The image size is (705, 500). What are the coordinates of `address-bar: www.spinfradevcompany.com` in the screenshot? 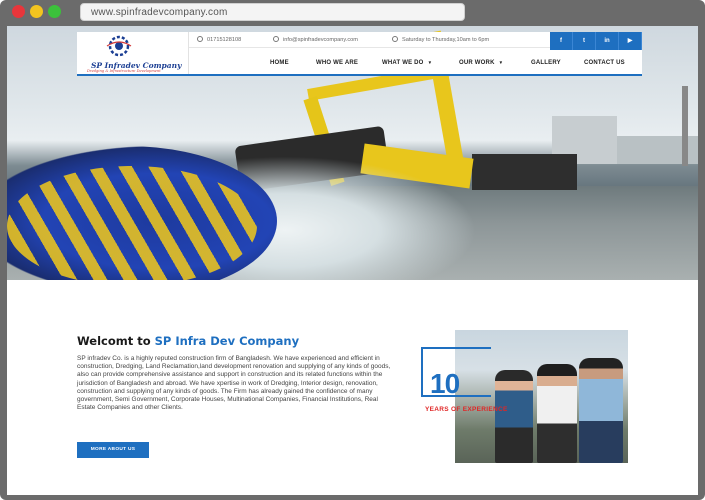 It's located at (272, 12).